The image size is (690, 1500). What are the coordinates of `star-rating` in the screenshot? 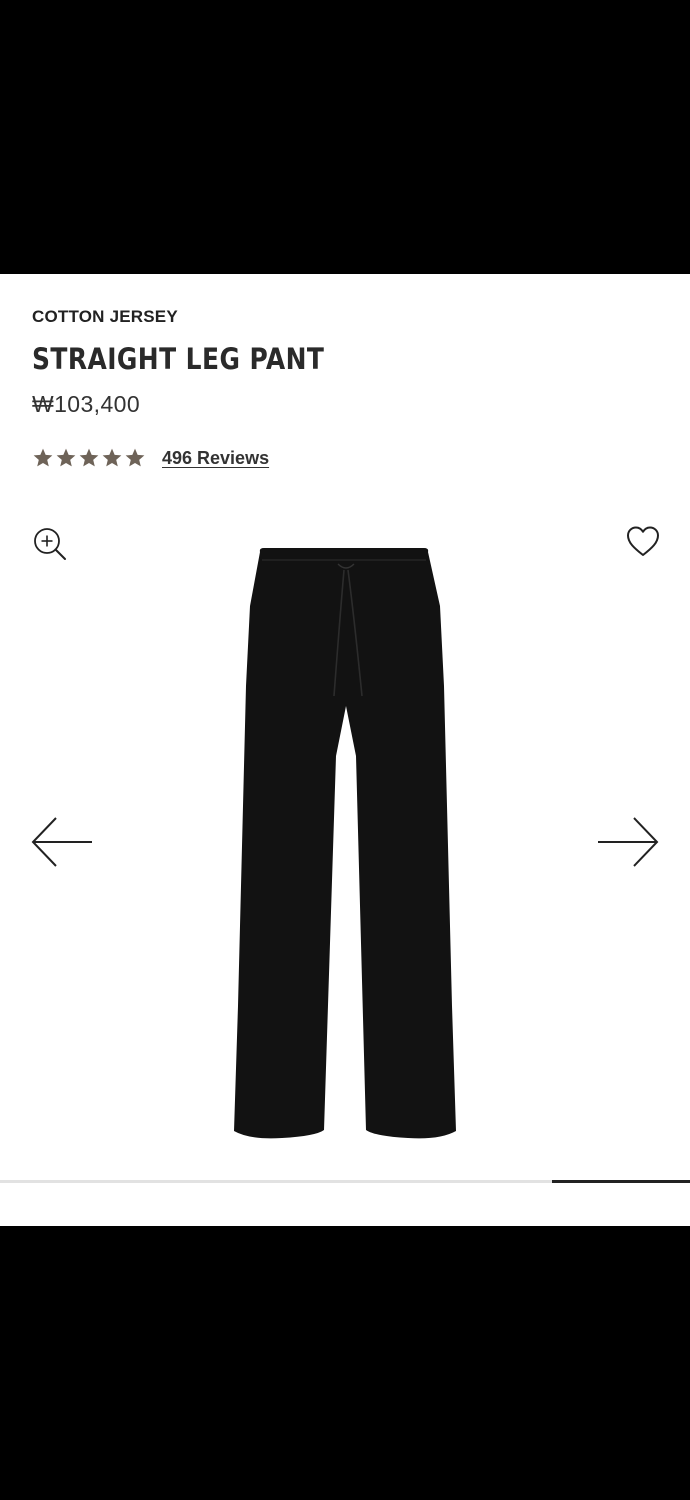 It's located at (89, 458).